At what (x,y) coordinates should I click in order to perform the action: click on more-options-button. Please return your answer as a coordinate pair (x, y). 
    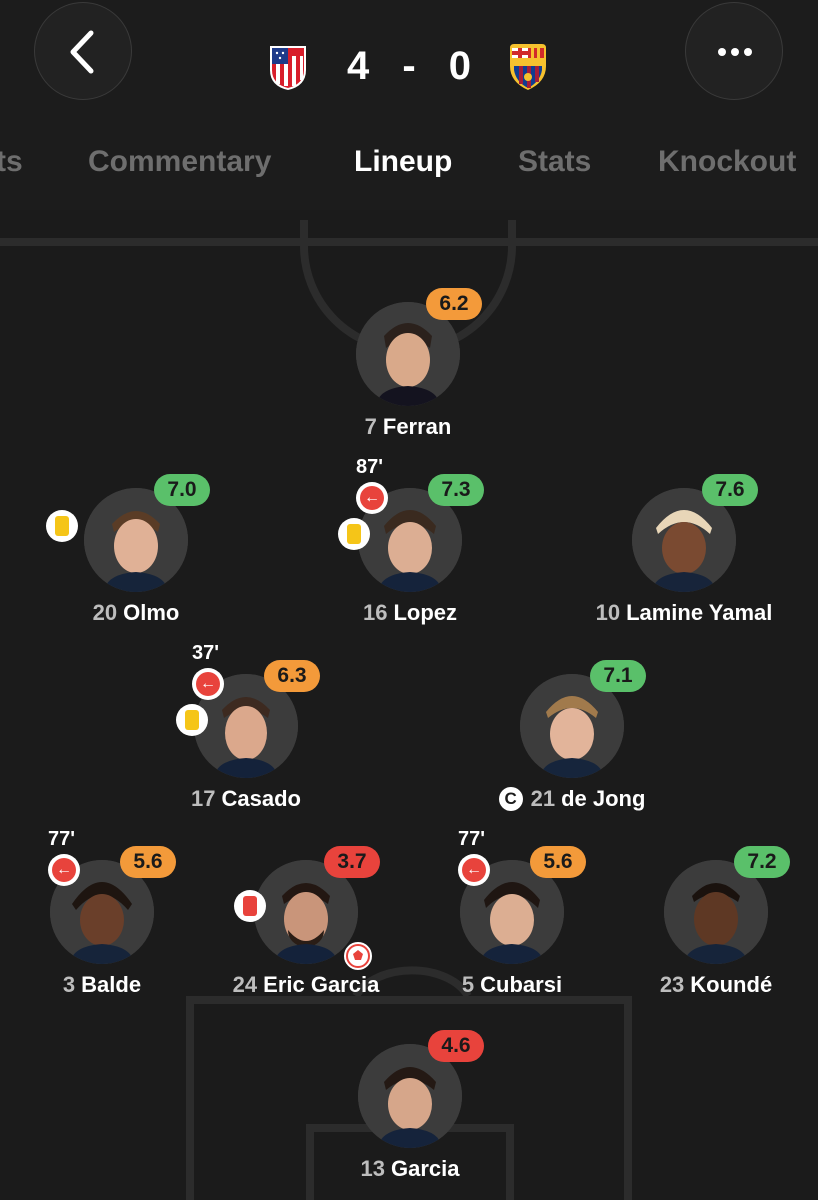
    Looking at the image, I should click on (734, 51).